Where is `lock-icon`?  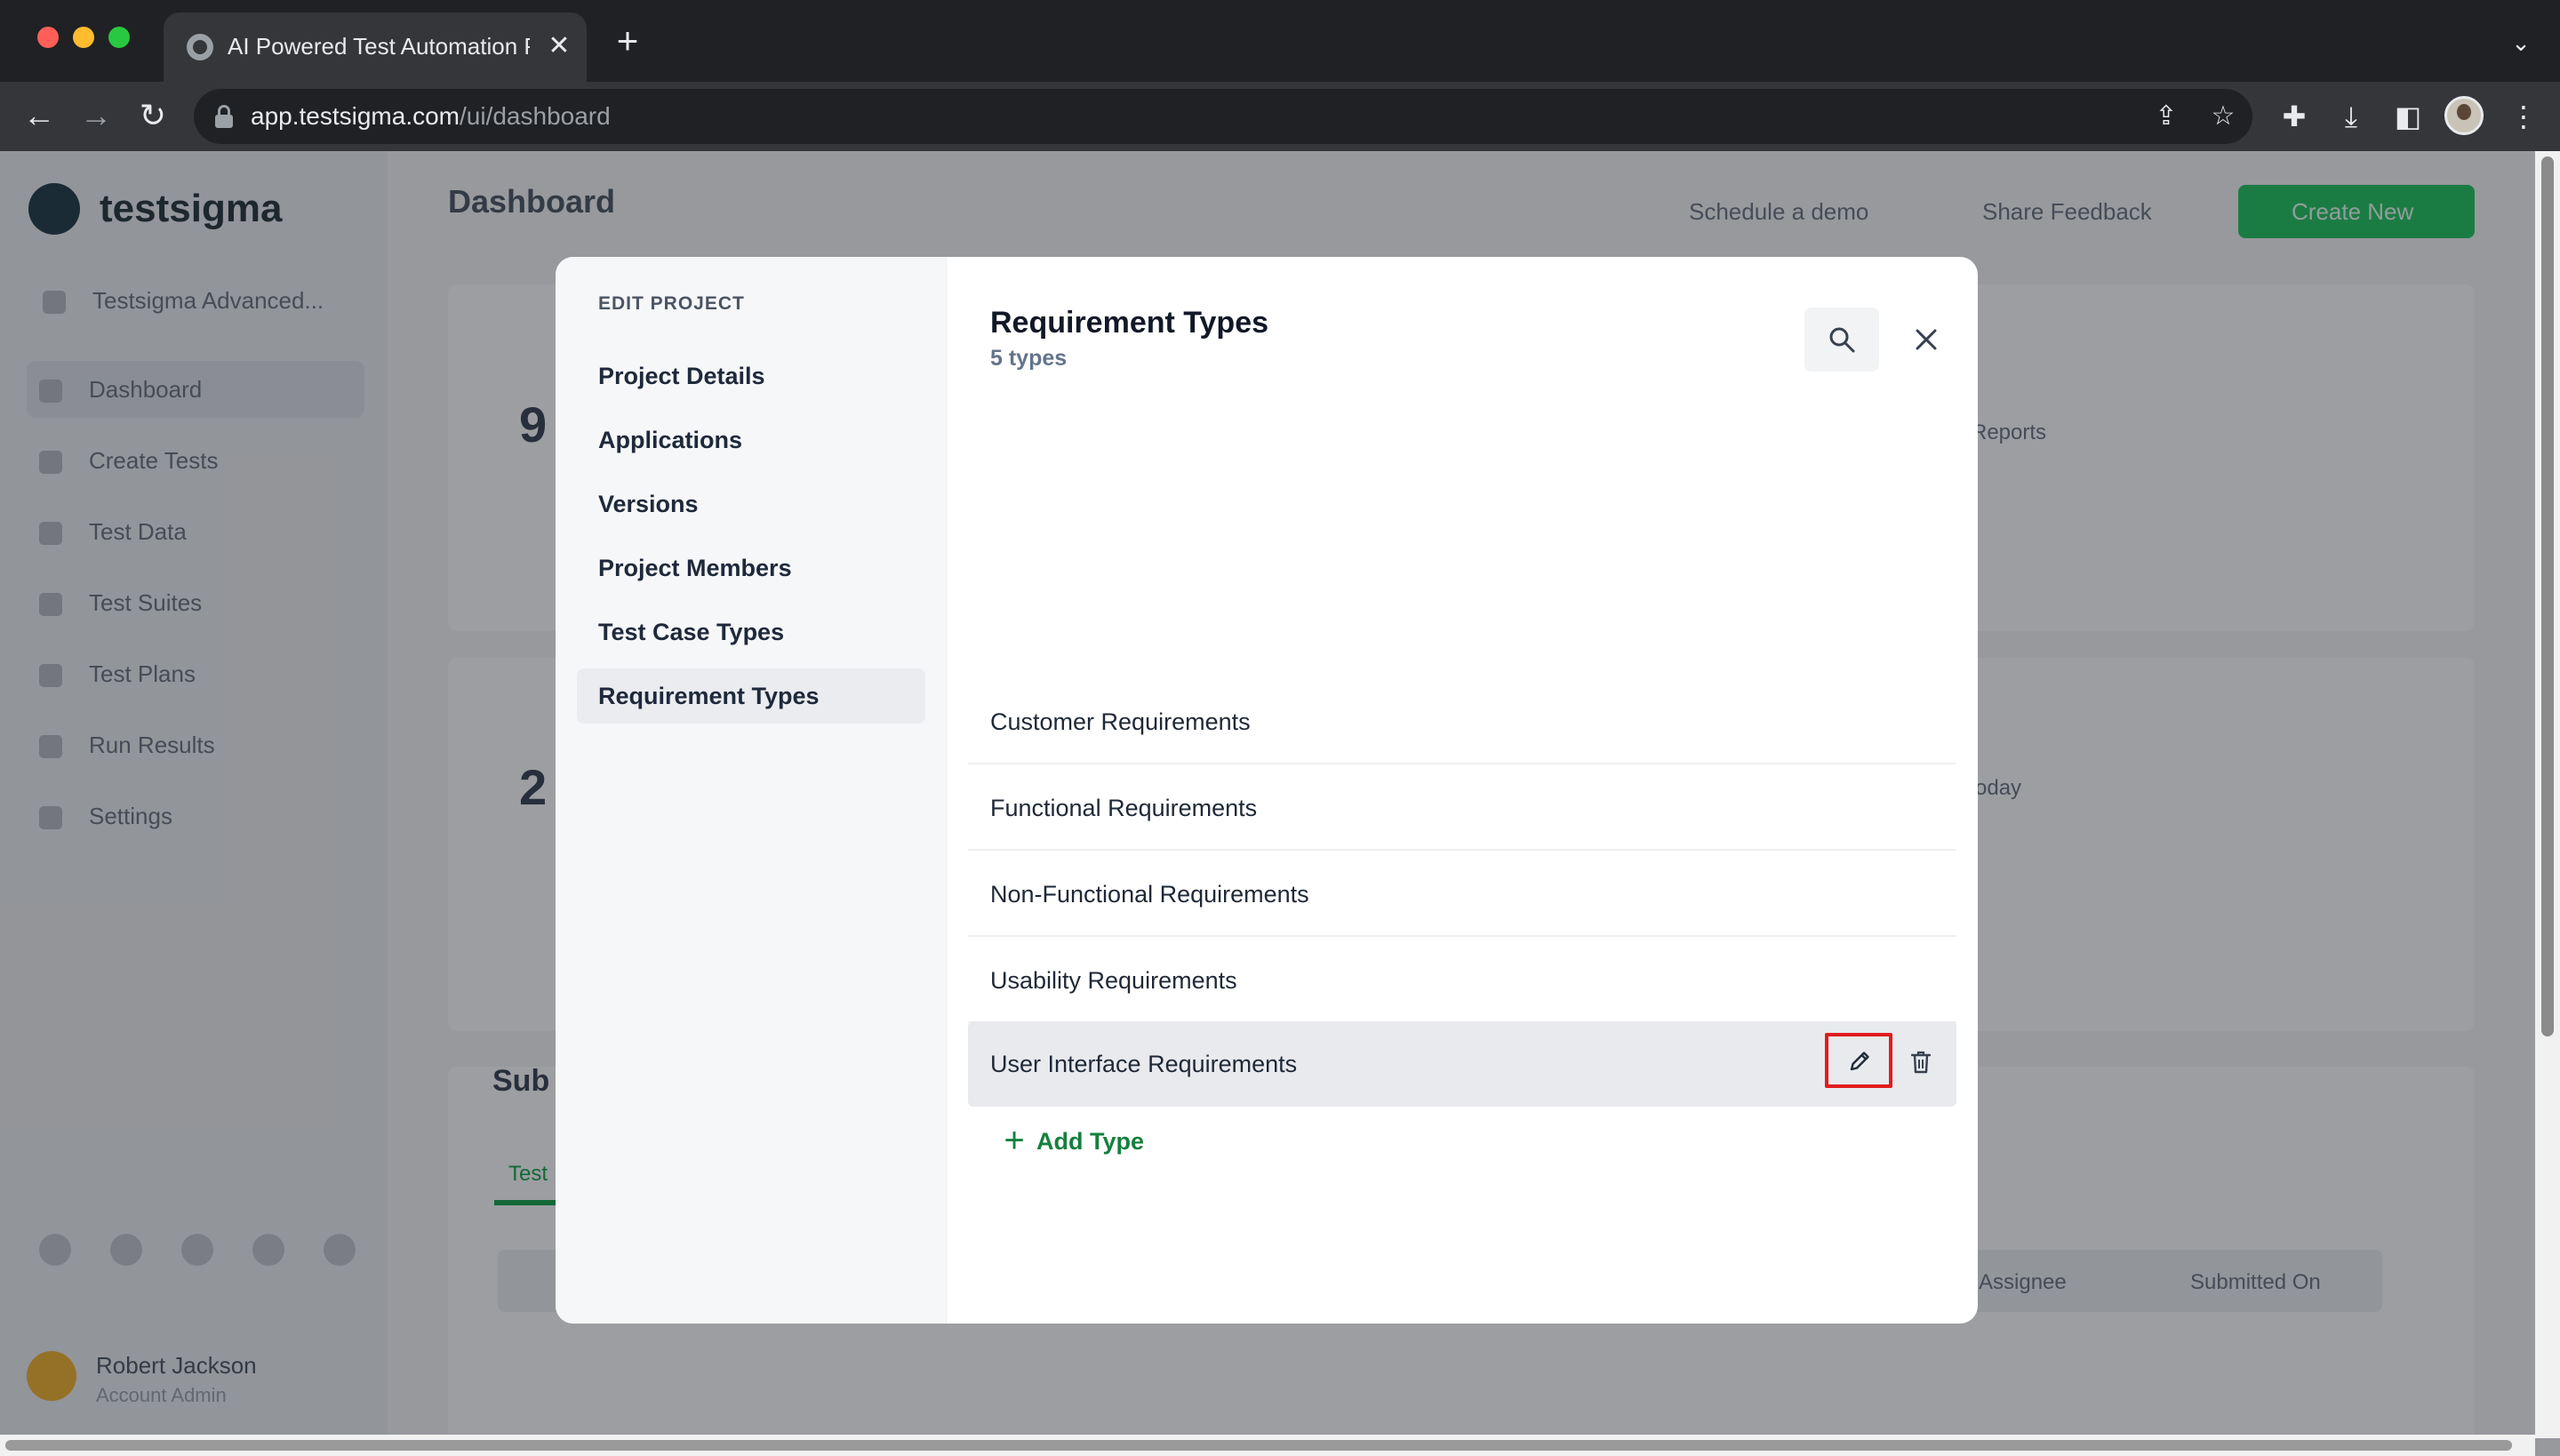 lock-icon is located at coordinates (224, 116).